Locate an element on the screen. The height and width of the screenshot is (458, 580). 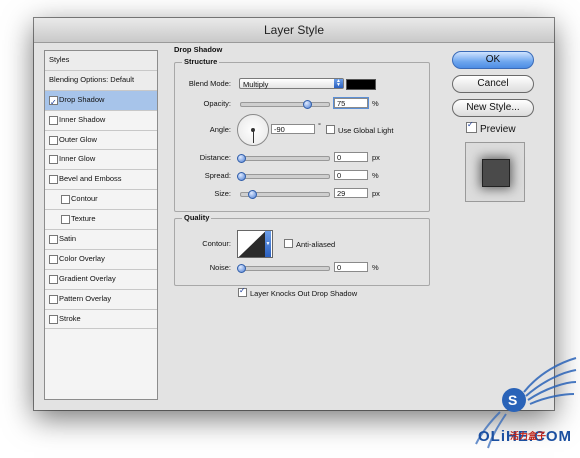
structure-title: Structure is located at coordinates (201, 61).